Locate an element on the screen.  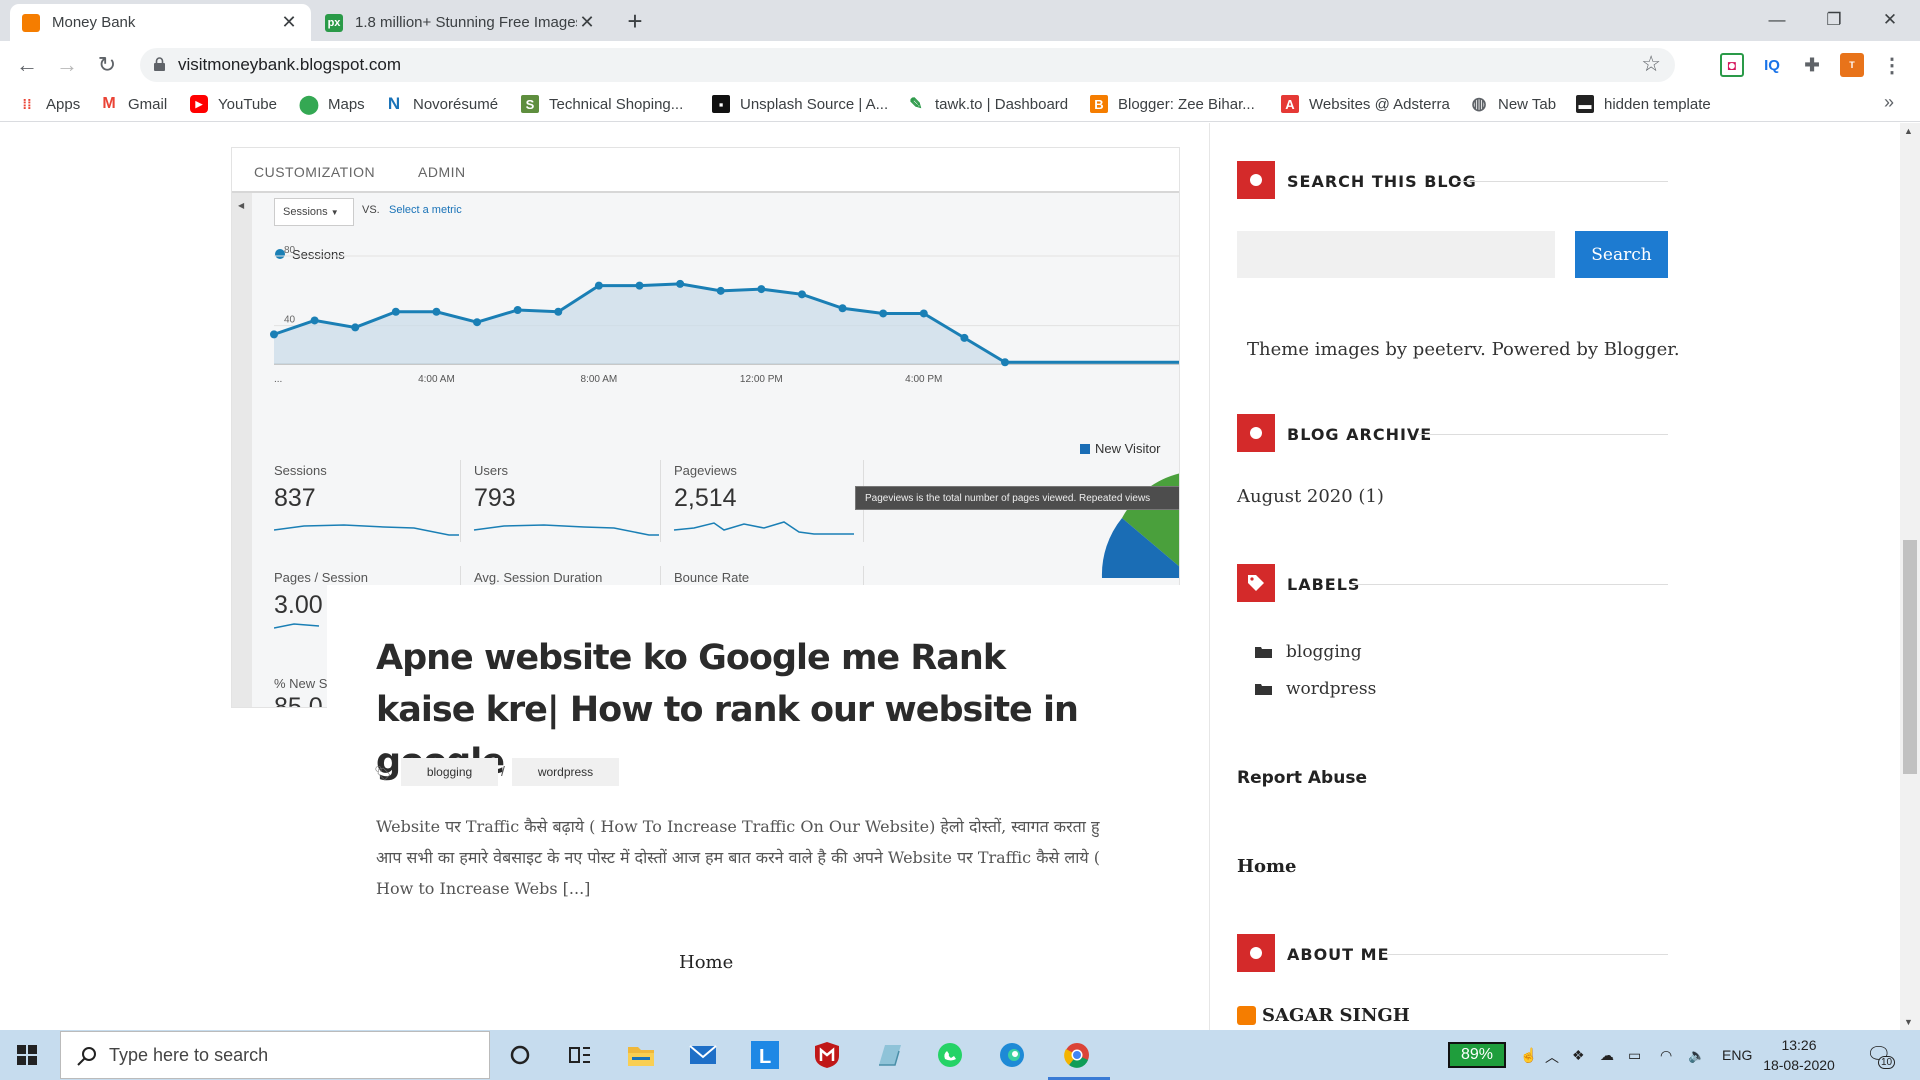
scrollbar-thumb is located at coordinates (1910, 657).